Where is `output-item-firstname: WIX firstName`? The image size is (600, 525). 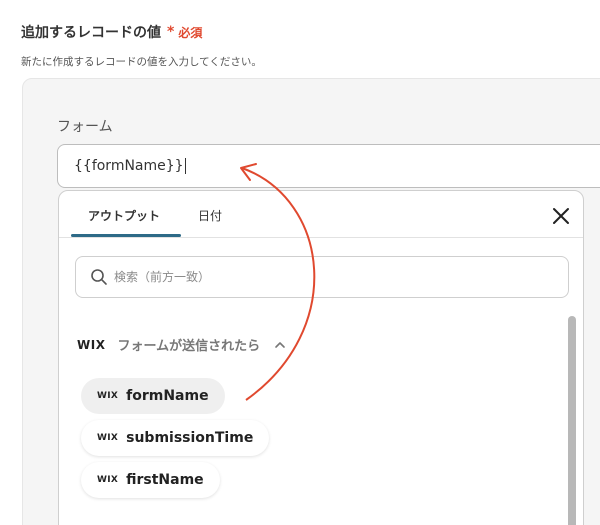 output-item-firstname: WIX firstName is located at coordinates (150, 480).